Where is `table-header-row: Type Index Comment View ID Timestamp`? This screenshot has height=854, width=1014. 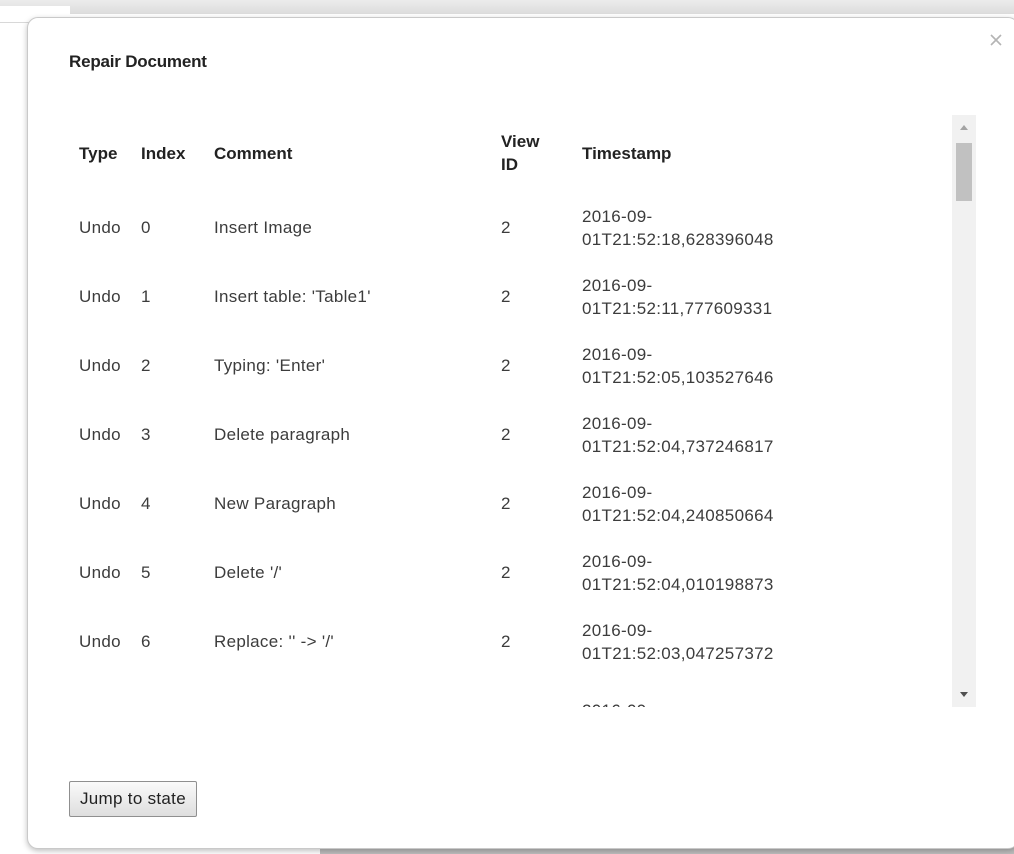
table-header-row: Type Index Comment View ID Timestamp is located at coordinates (495, 153).